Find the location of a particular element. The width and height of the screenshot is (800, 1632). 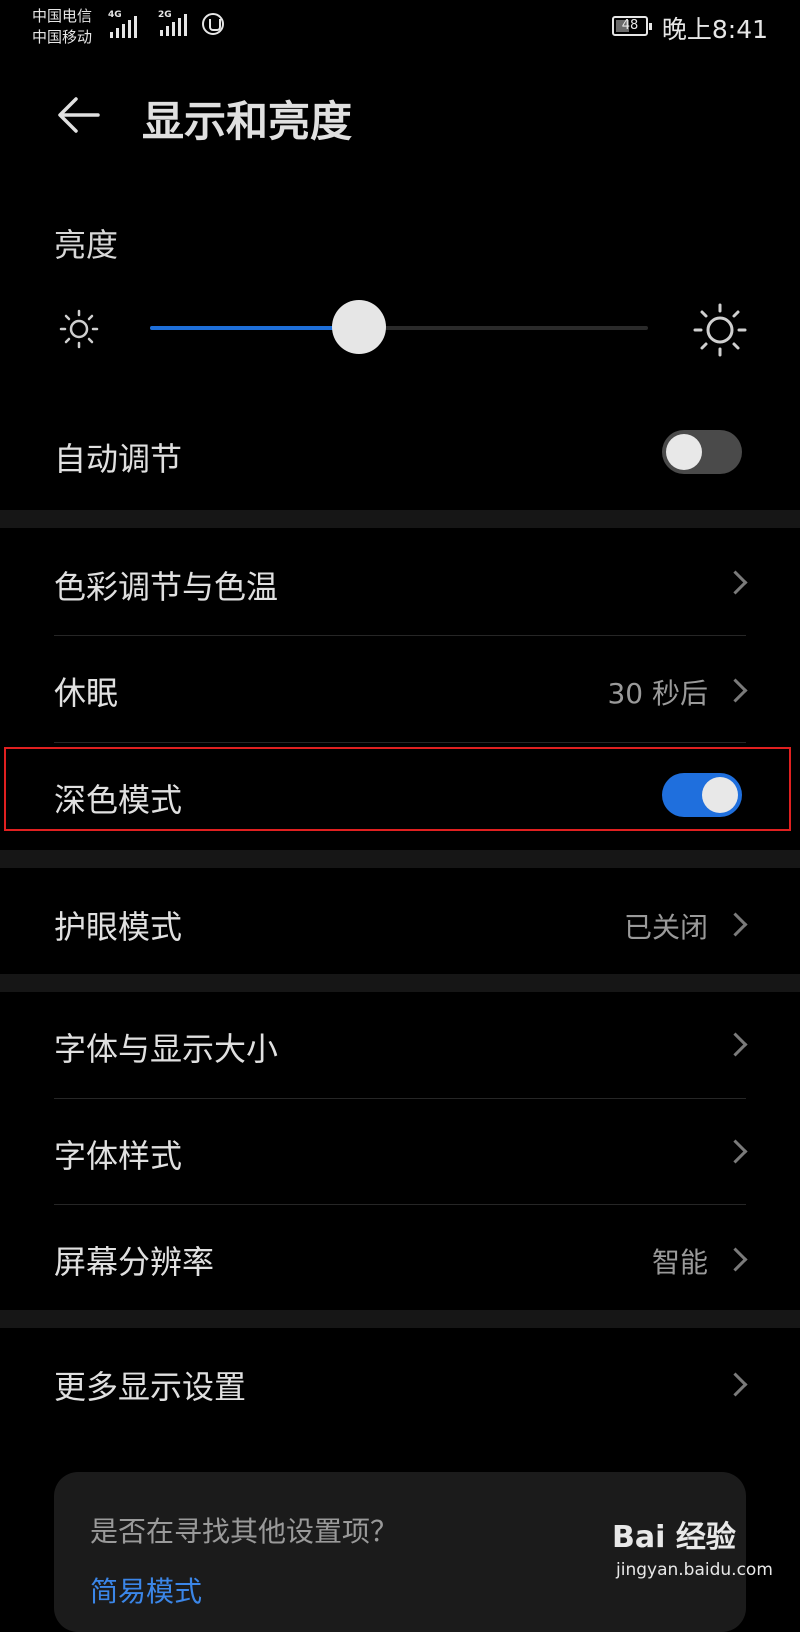

eye-comfort-label: 护眼模式 is located at coordinates (118, 927).